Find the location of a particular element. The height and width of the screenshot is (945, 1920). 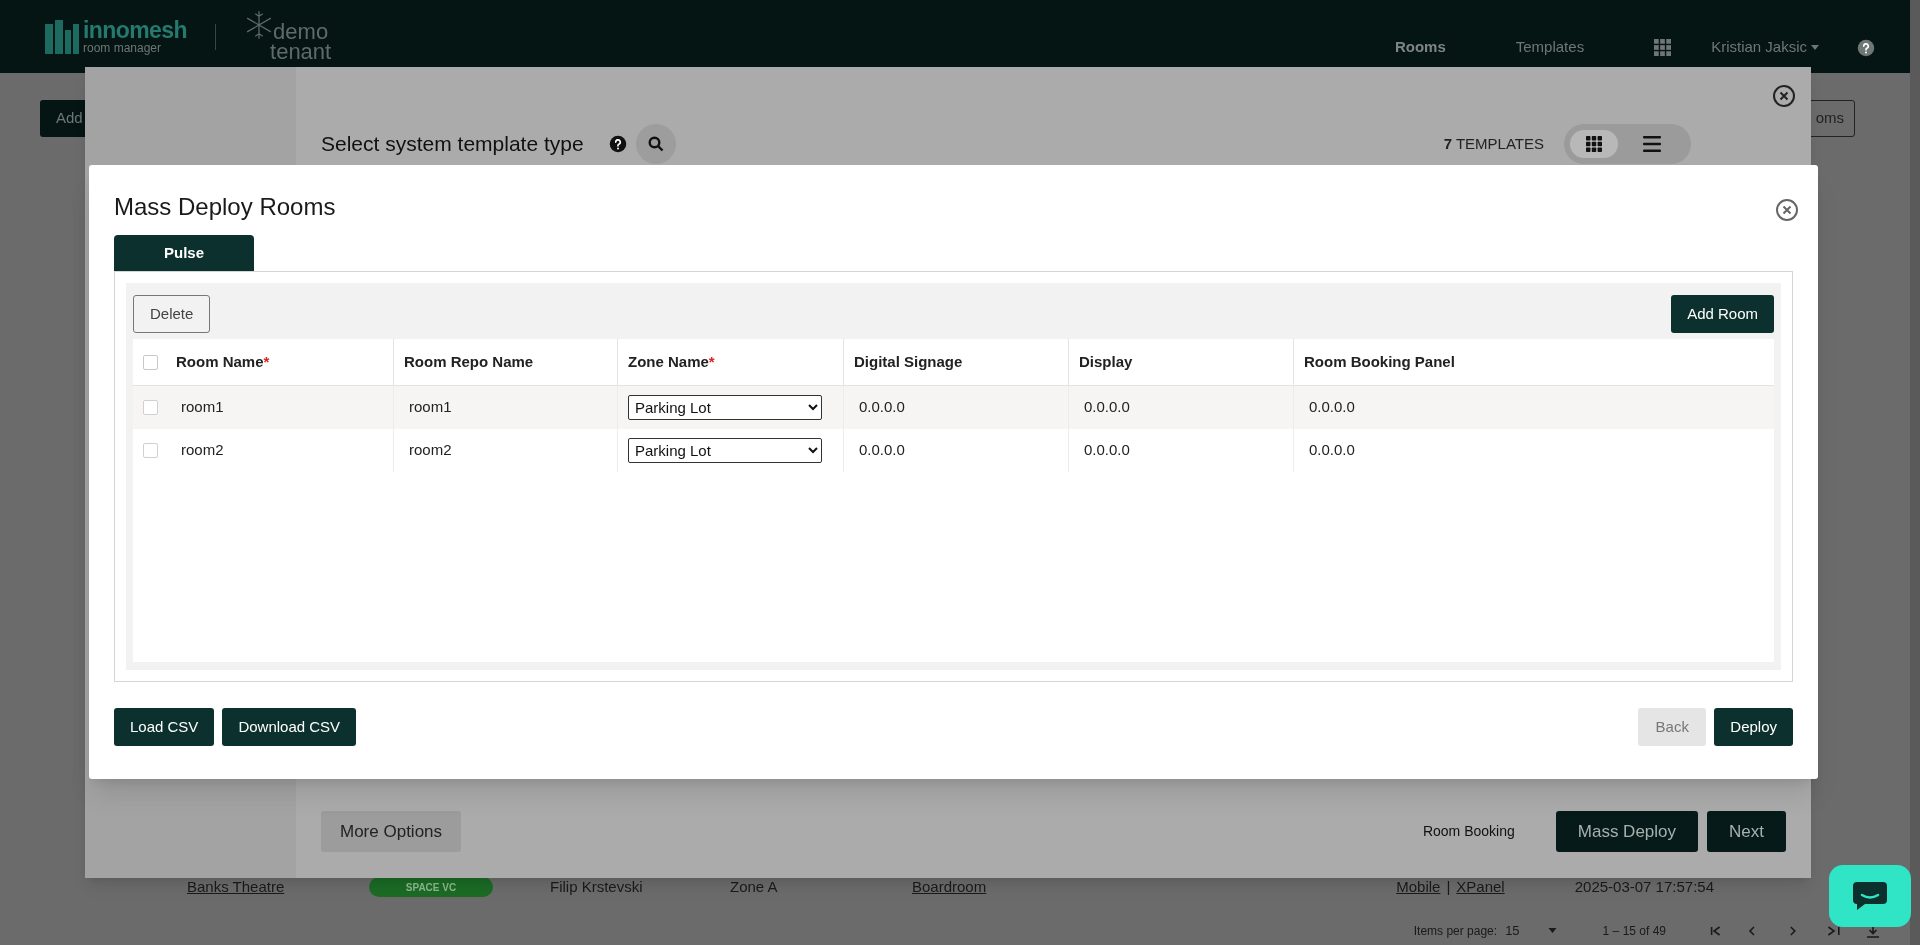

date-text: 2025-03-07 17:57:54 is located at coordinates (1644, 887).